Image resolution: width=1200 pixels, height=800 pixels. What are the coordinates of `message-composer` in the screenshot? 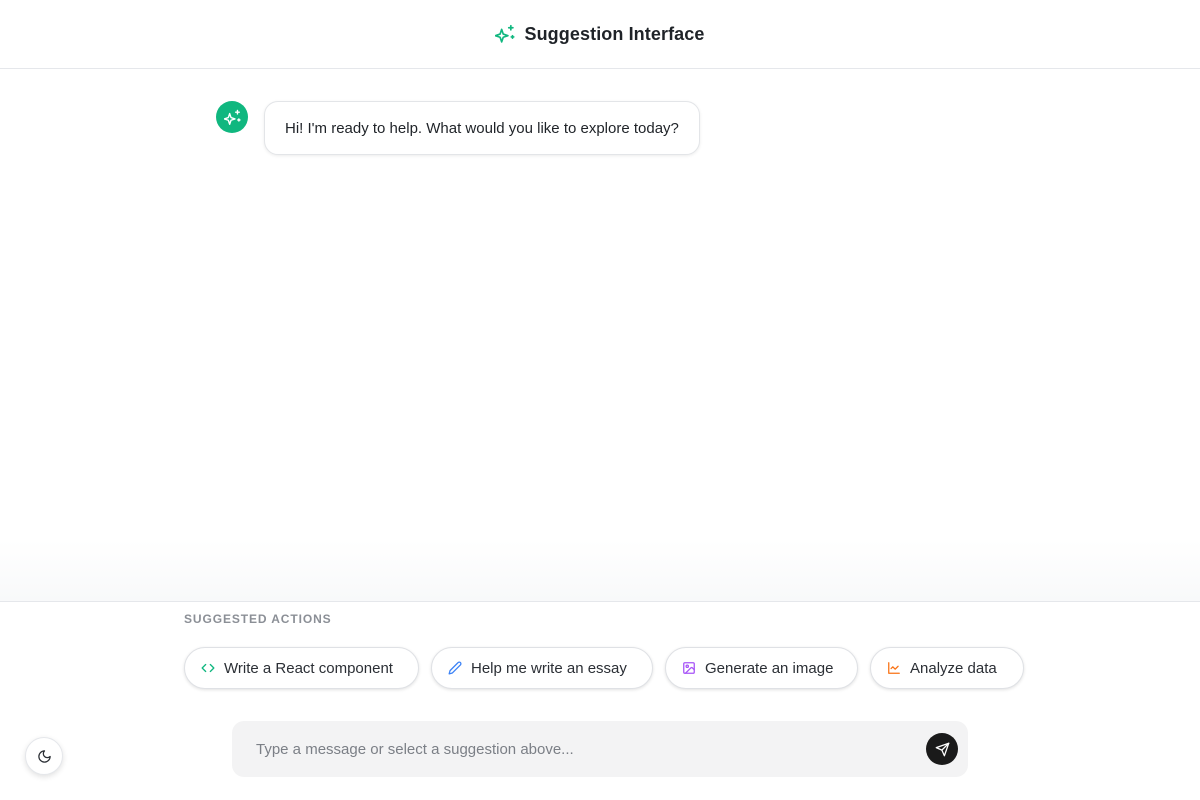 It's located at (600, 749).